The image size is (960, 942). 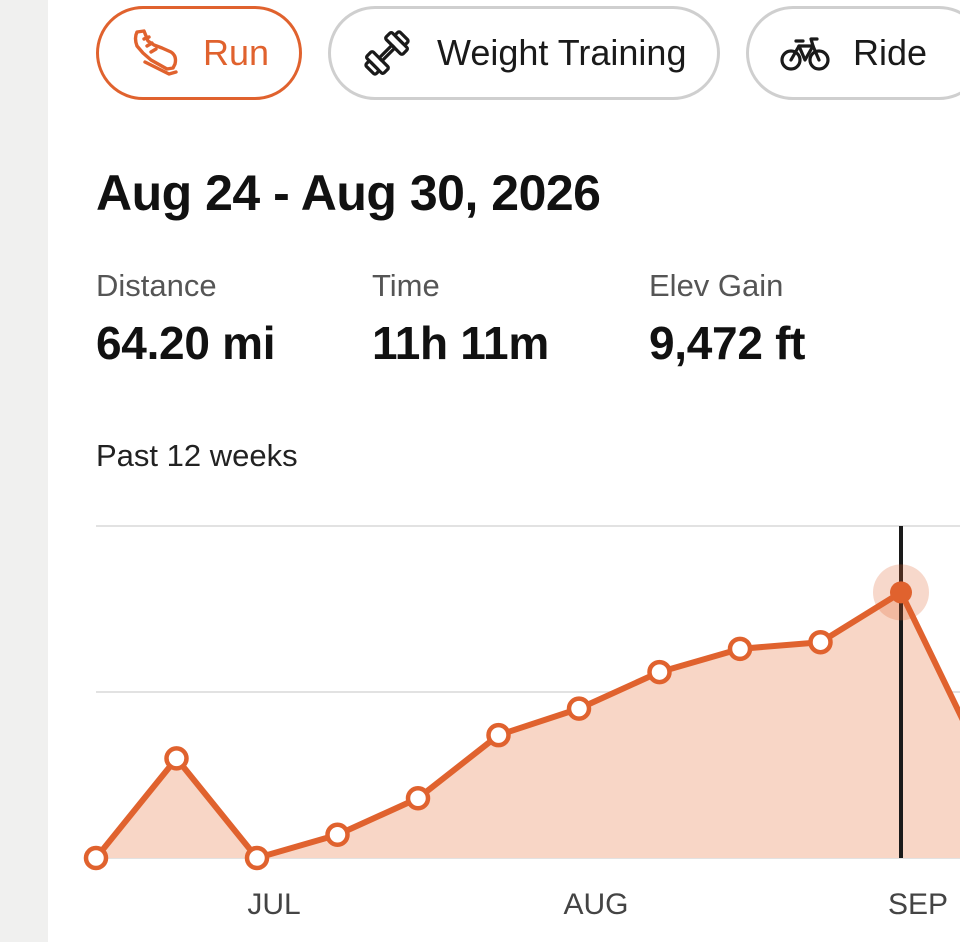 I want to click on tab-label: Run, so click(x=236, y=52).